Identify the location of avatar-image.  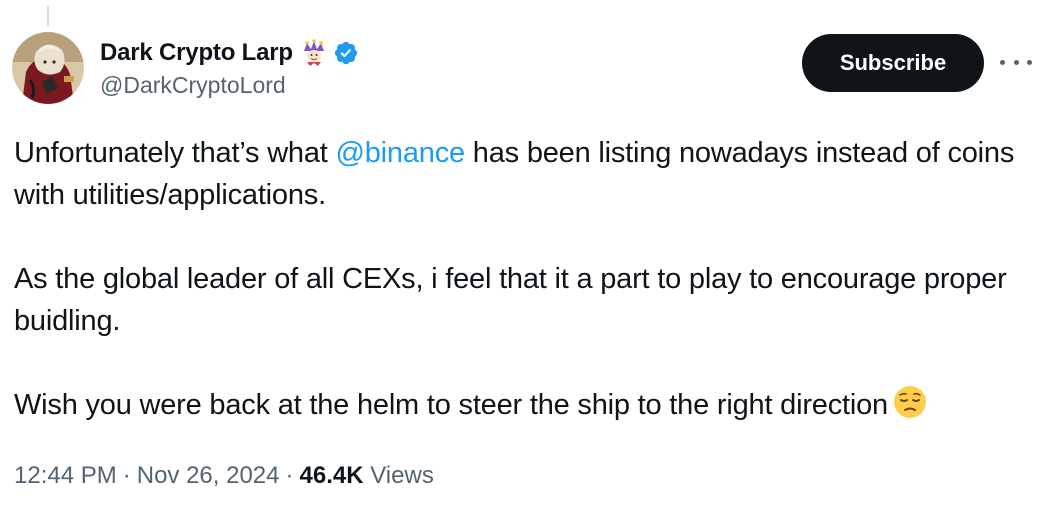
(48, 68).